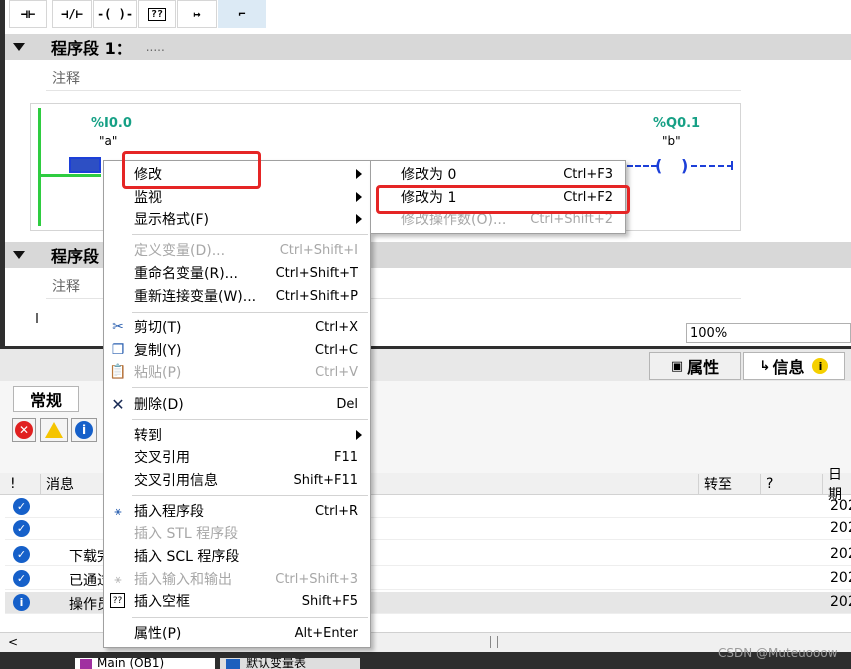 The height and width of the screenshot is (669, 851). What do you see at coordinates (237, 327) in the screenshot?
I see `menu-item-cut: ✂ 剪切(T) Ctrl+X` at bounding box center [237, 327].